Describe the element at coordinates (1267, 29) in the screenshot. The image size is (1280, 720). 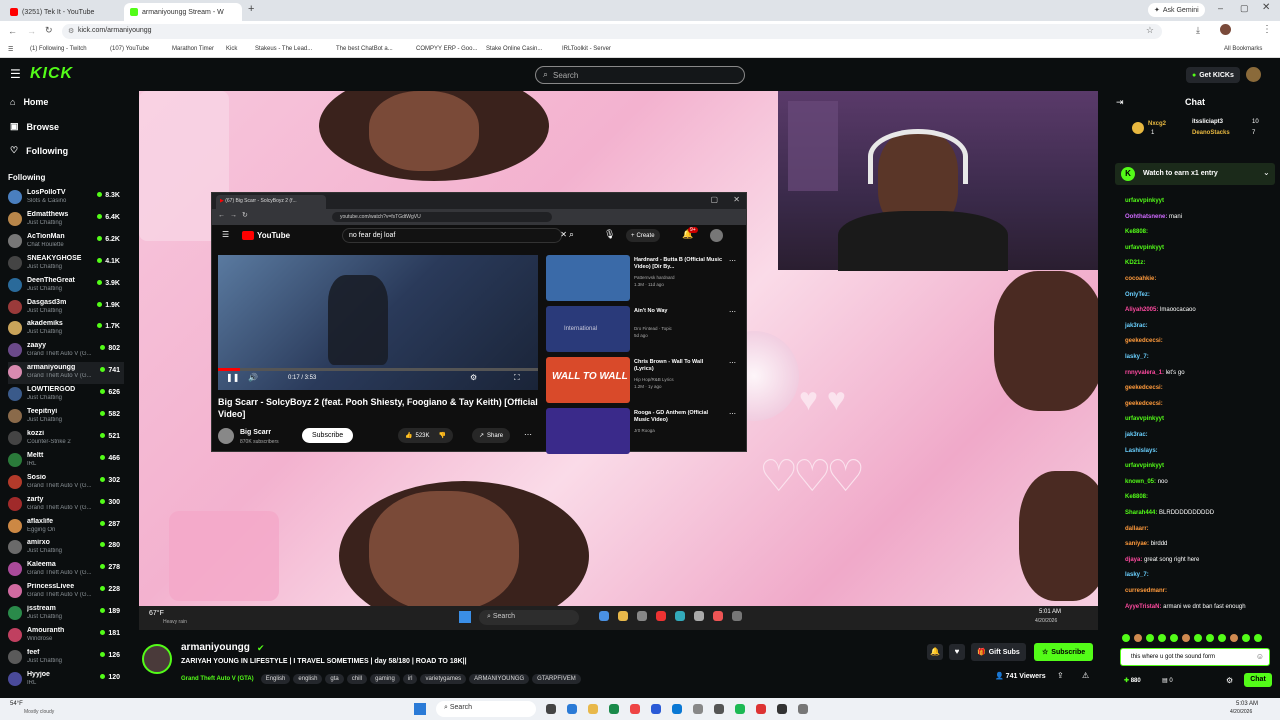
I see `browser-menu-icon: ⋮` at that location.